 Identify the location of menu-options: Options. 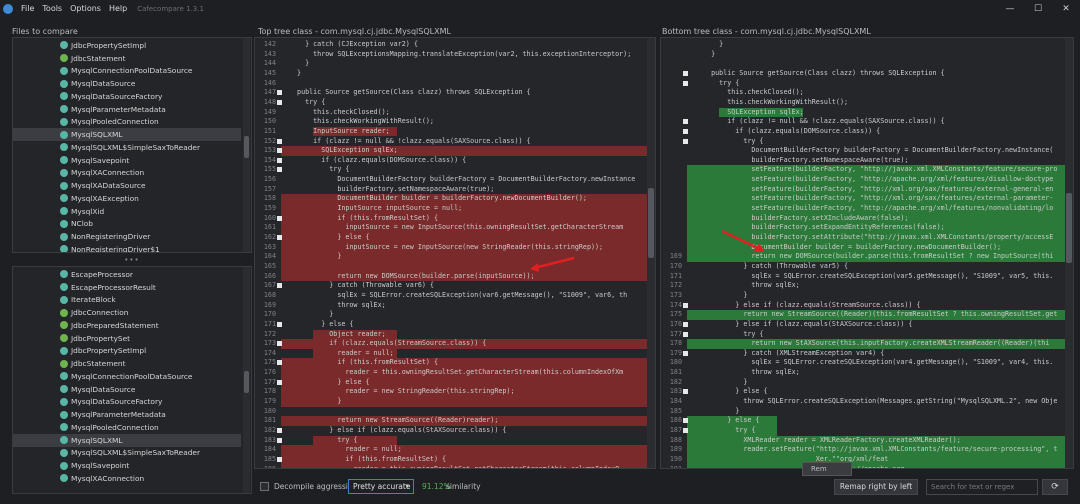
(85, 8).